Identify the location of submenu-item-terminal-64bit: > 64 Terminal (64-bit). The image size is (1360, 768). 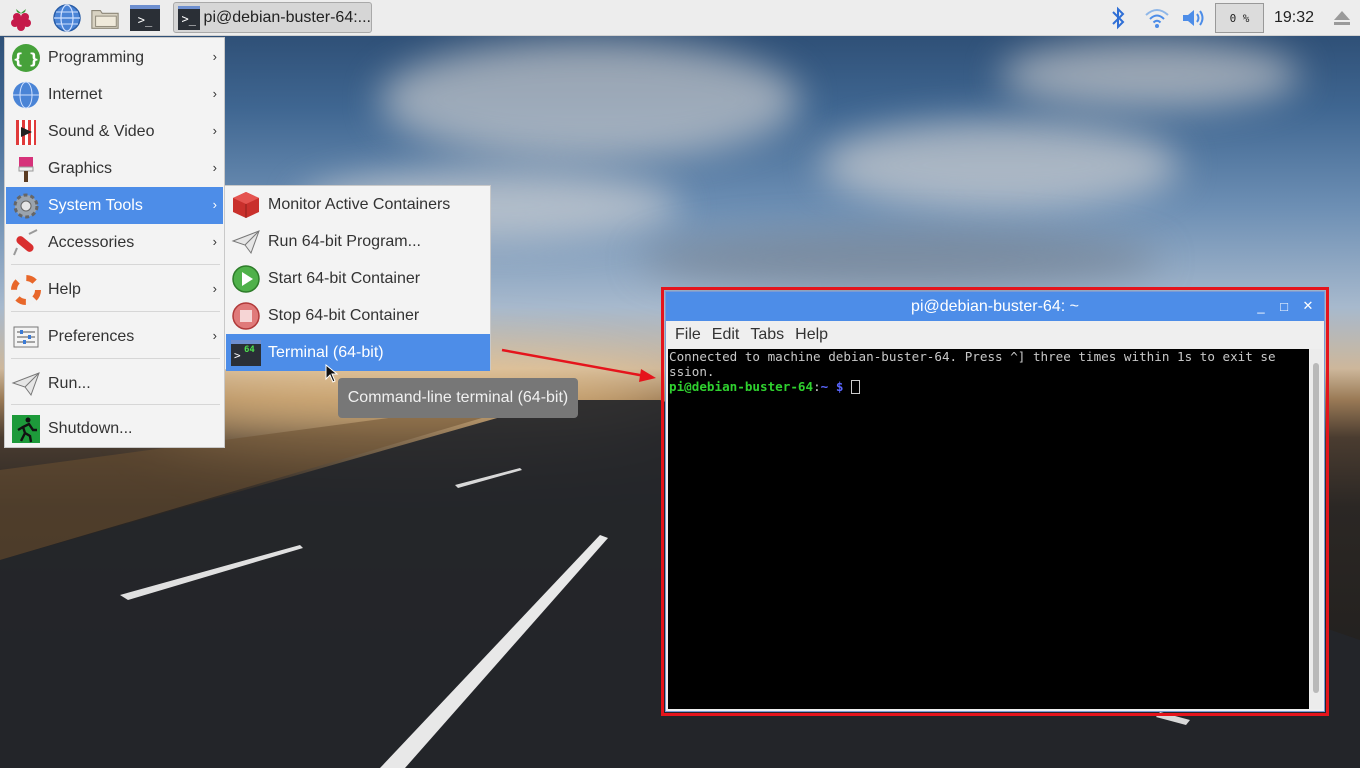
(358, 352).